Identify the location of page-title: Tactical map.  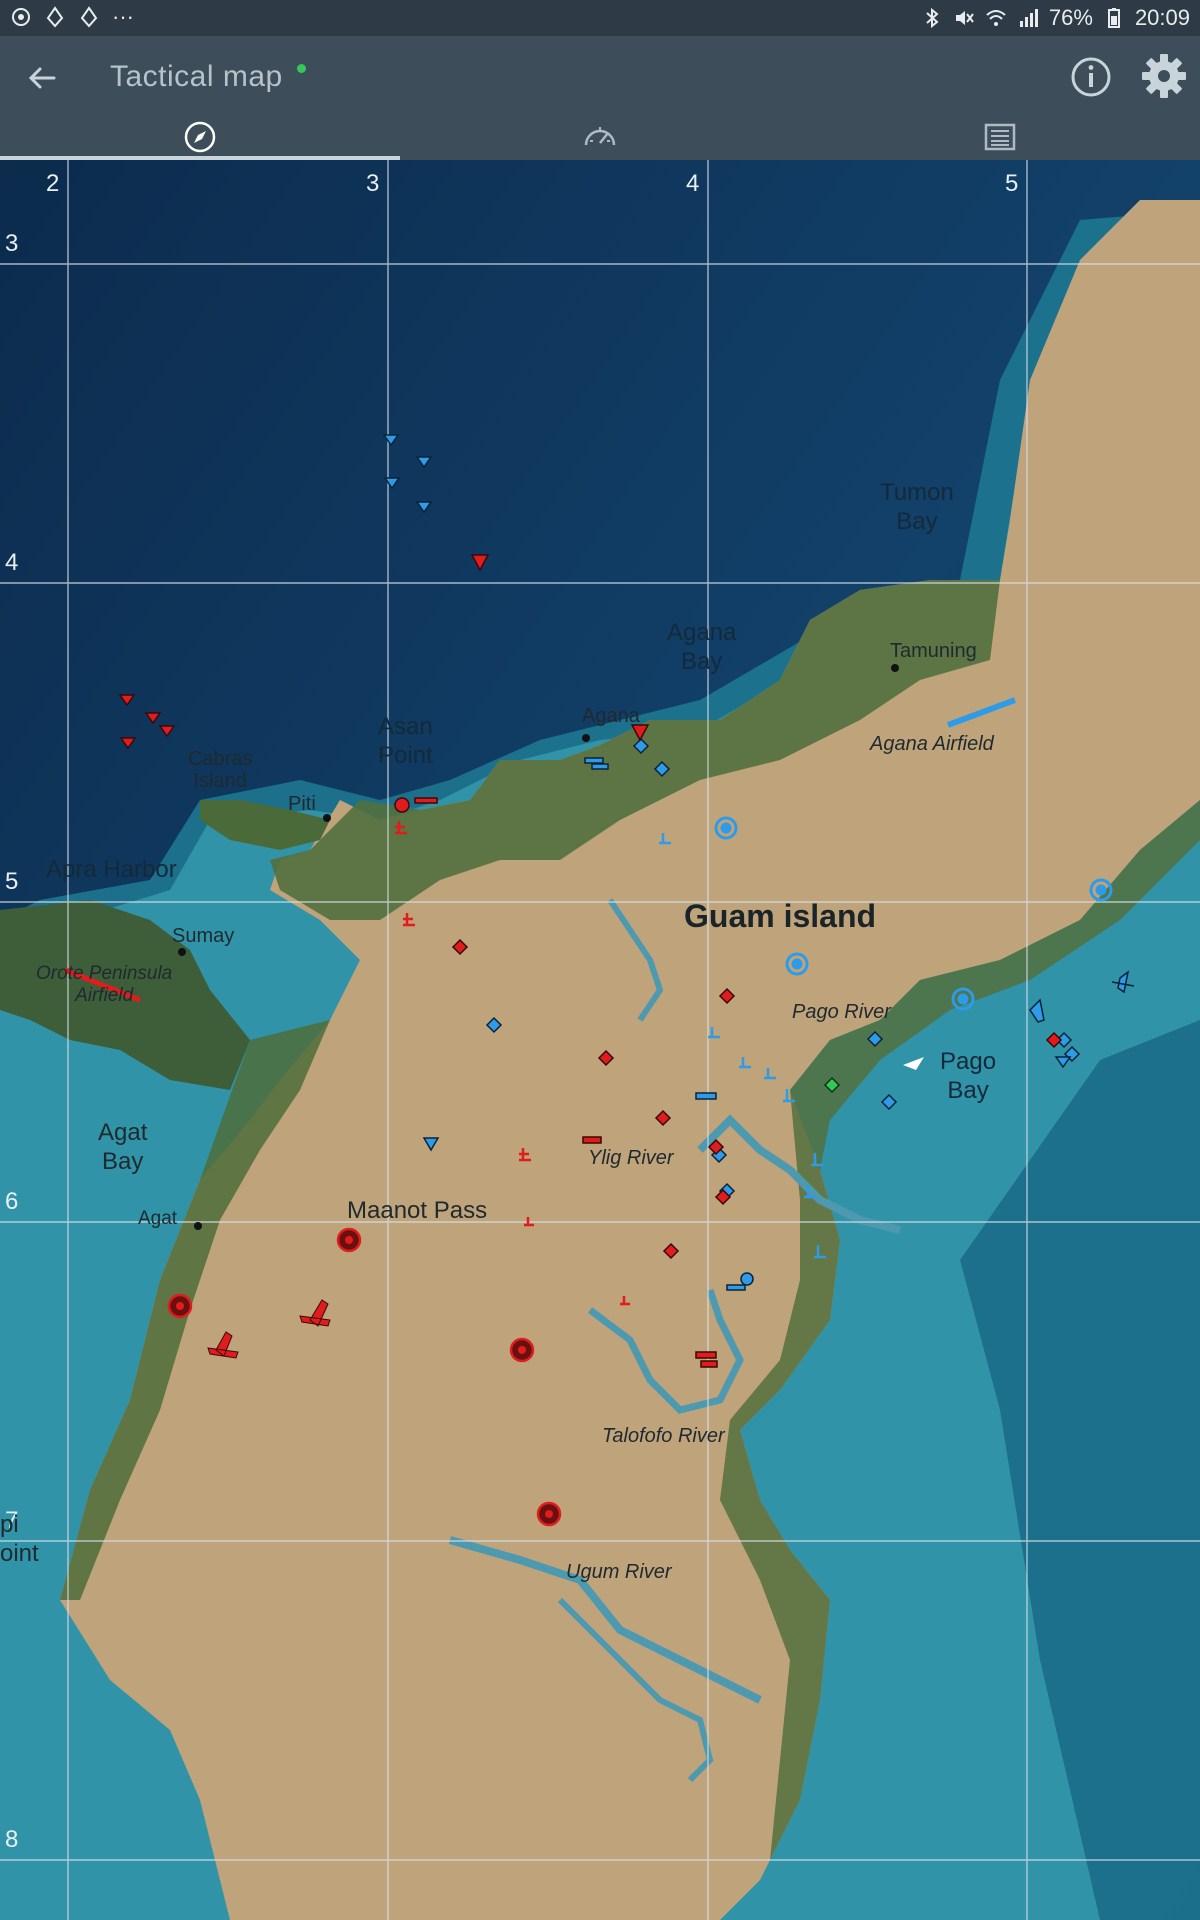
(196, 76).